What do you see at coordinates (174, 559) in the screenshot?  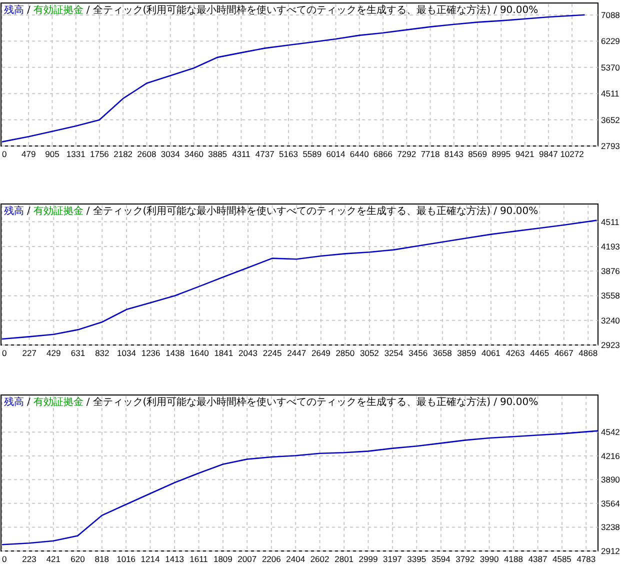 I see `x-tick-label: 1413` at bounding box center [174, 559].